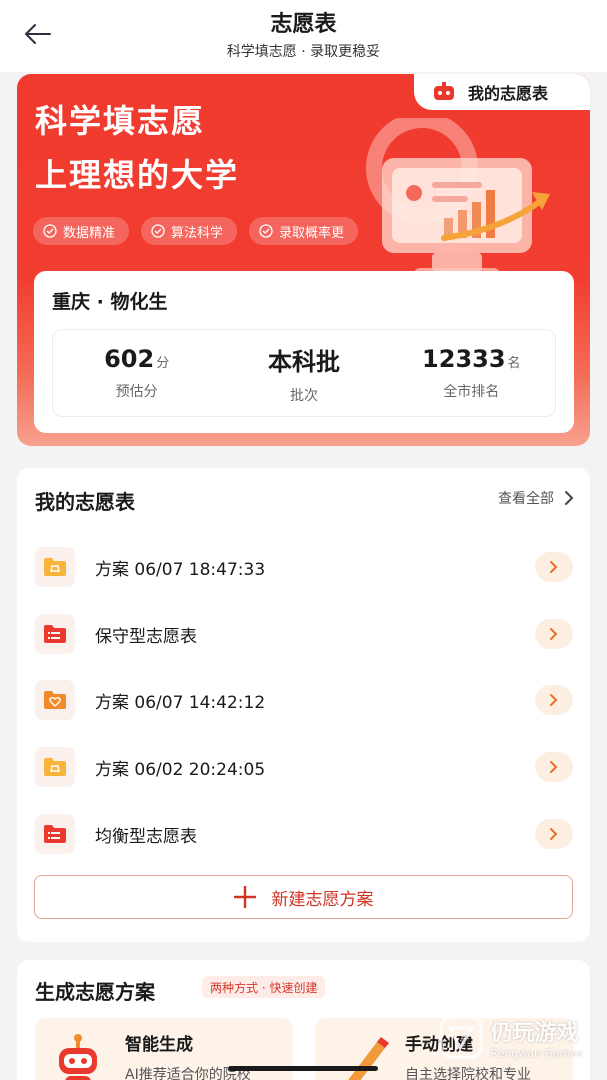 The width and height of the screenshot is (607, 1080). What do you see at coordinates (180, 769) in the screenshot?
I see `plan-label: 方案 06/02 20:24:05` at bounding box center [180, 769].